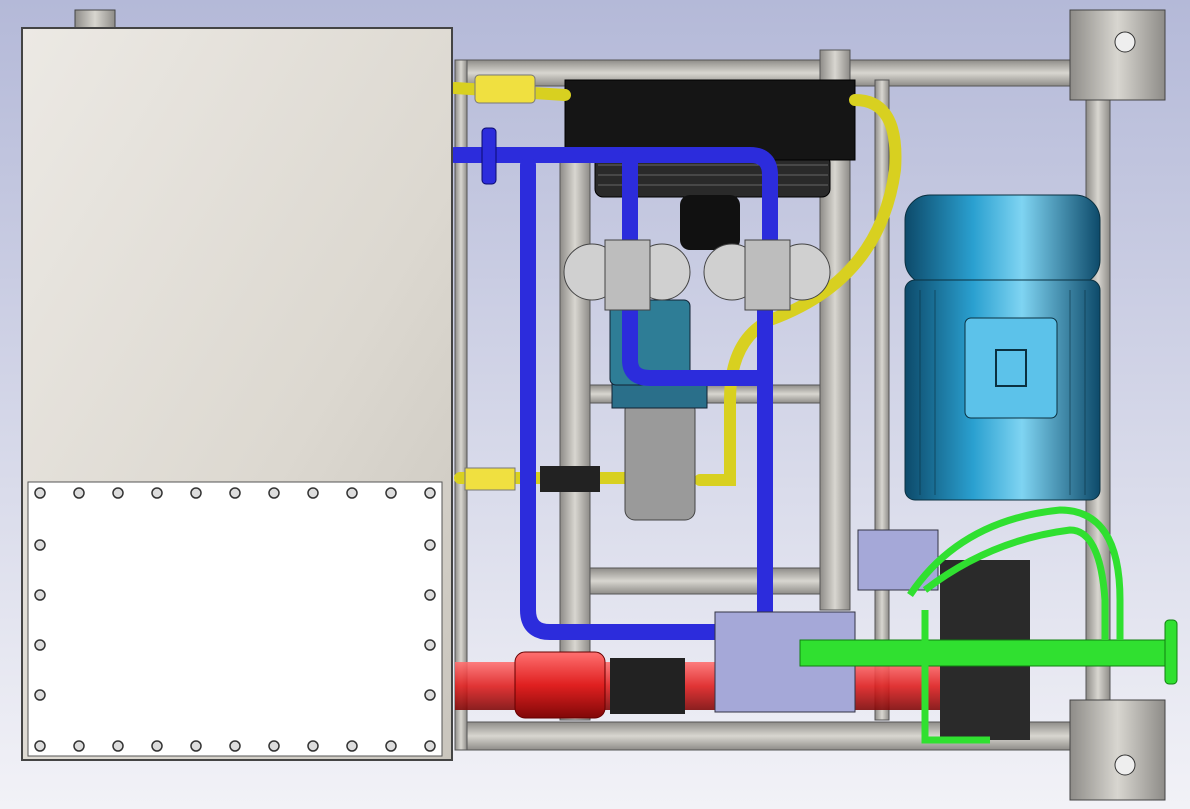 This screenshot has height=809, width=1190. Describe the element at coordinates (898, 560) in the screenshot. I see `solenoid-valve` at that location.